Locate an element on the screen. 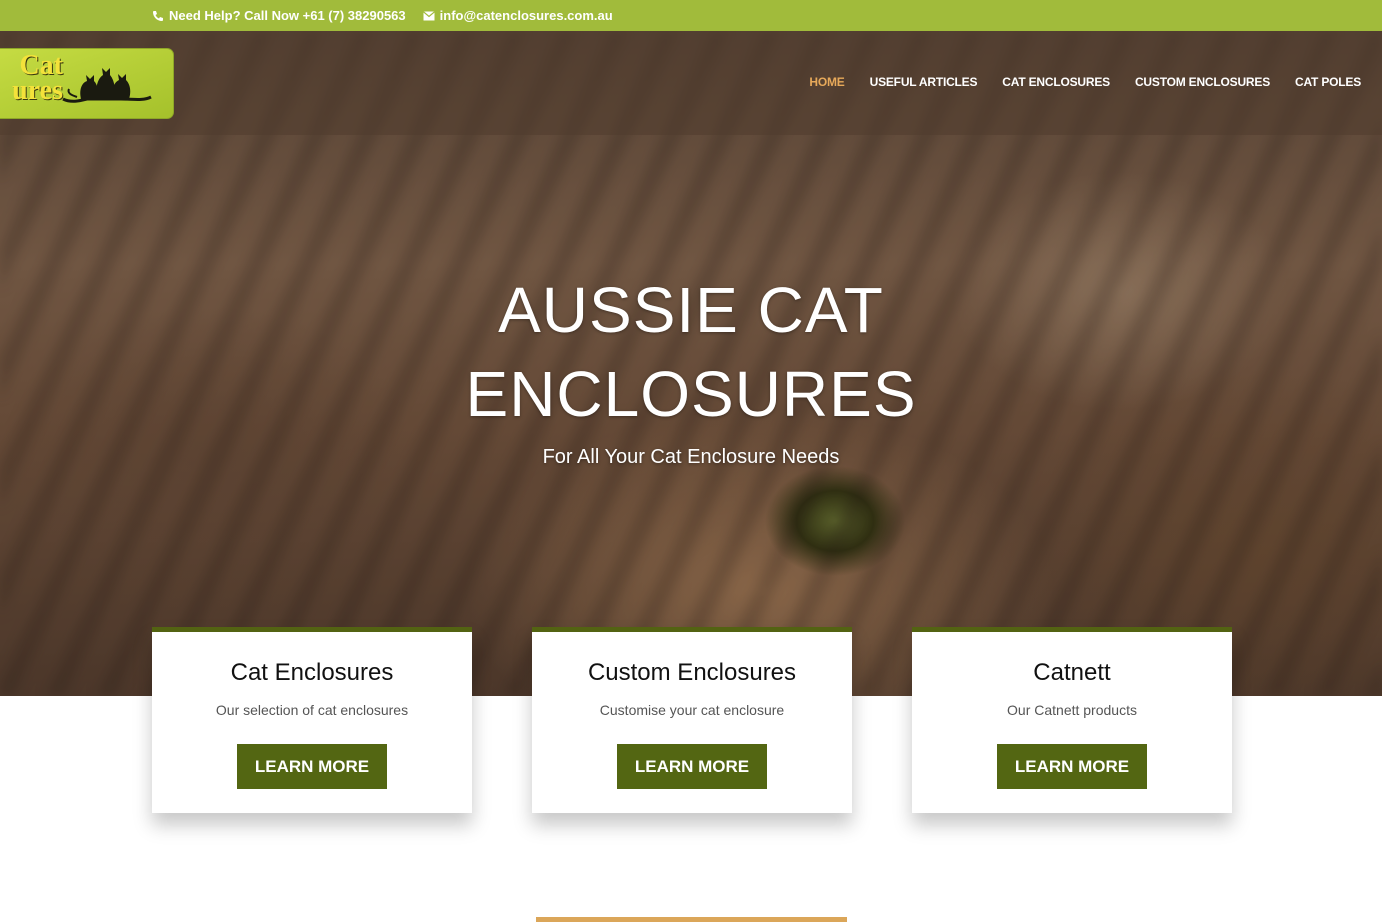 This screenshot has height=922, width=1382. hero-title-line-2: ENCLOSURES is located at coordinates (691, 394).